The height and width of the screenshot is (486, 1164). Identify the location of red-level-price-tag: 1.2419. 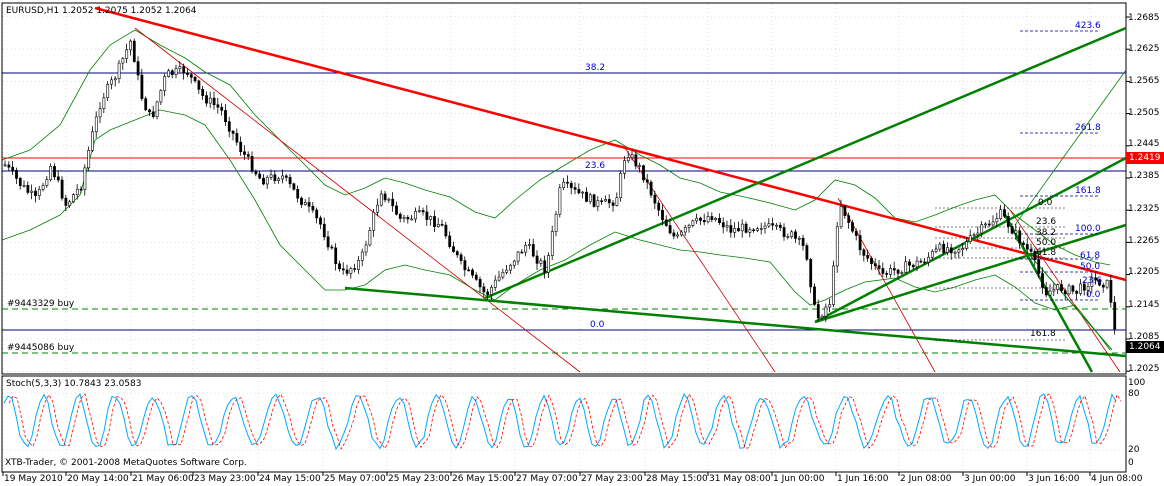
(1145, 158).